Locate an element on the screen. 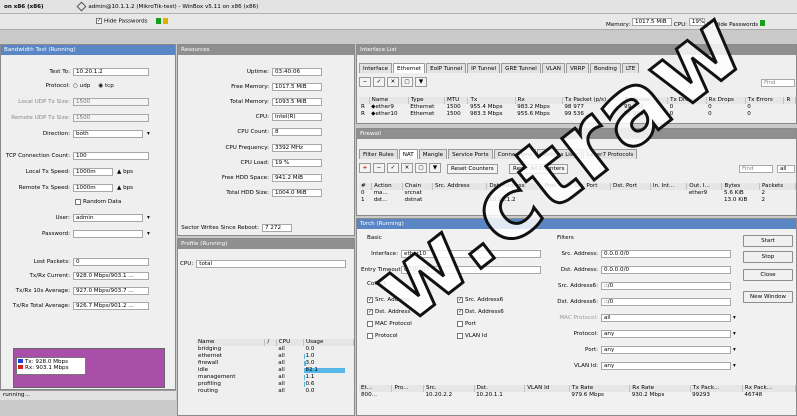  tab-ip-tunnel: IP Tunnel is located at coordinates (484, 68).